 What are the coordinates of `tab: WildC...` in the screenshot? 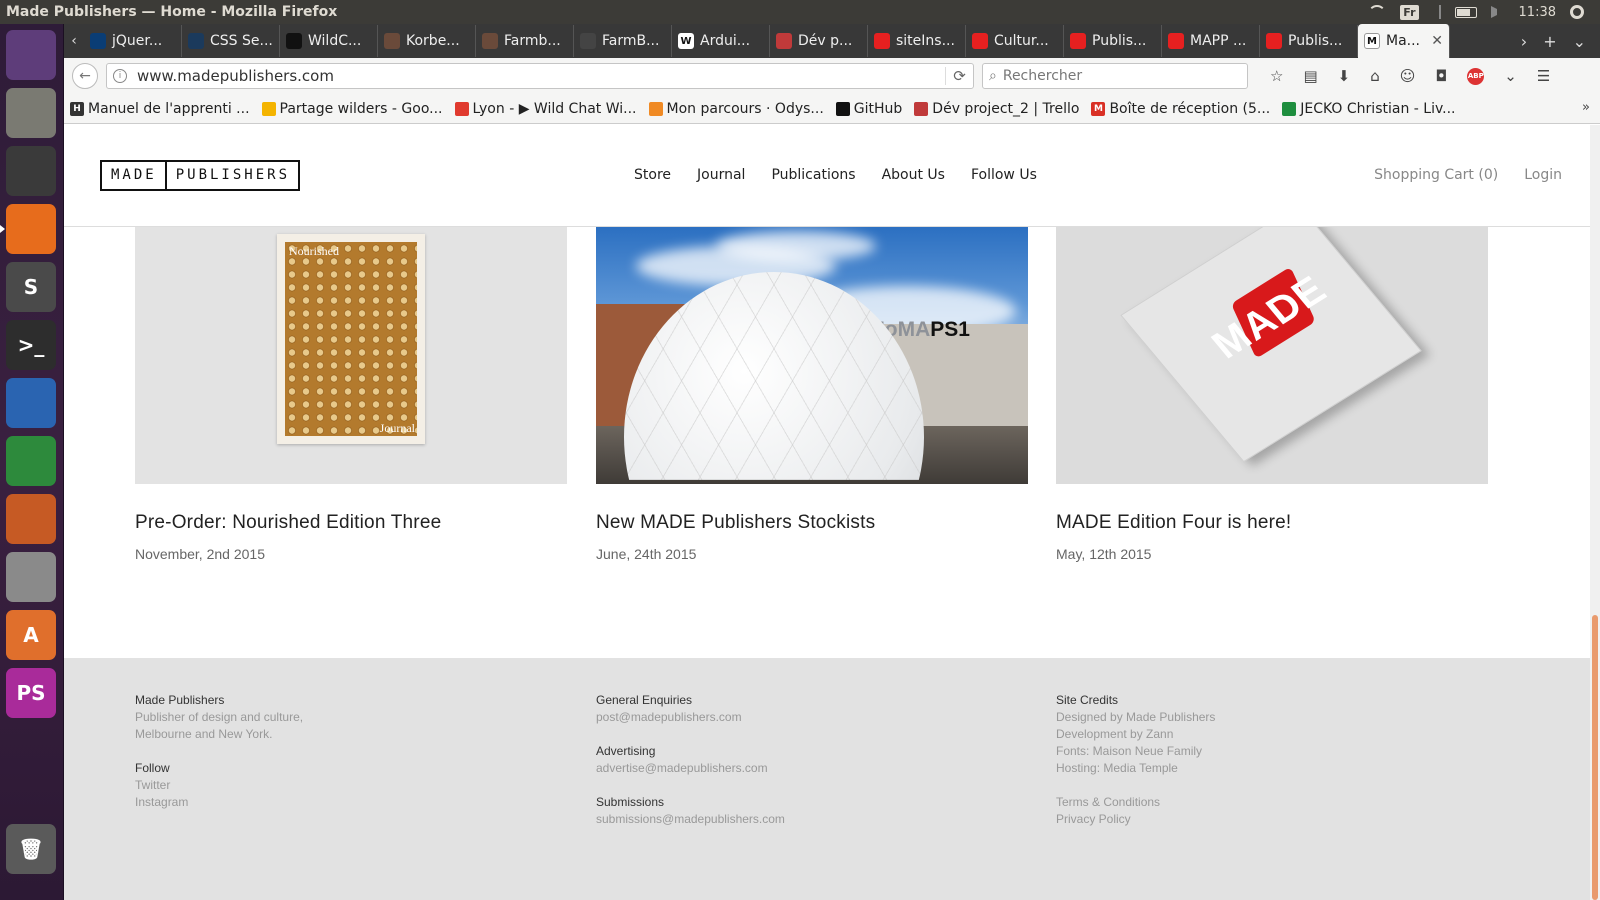 It's located at (329, 41).